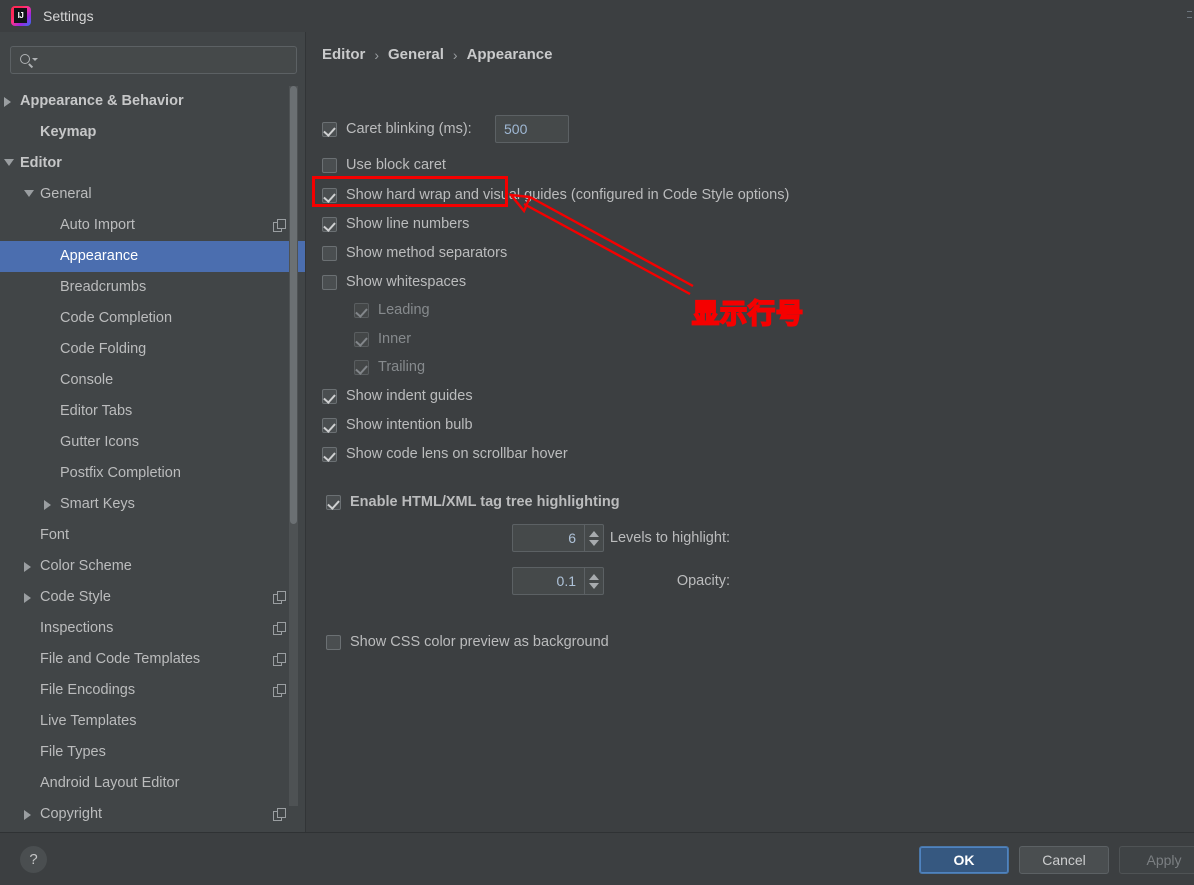  Describe the element at coordinates (597, 858) in the screenshot. I see `dialog-footer: ? OK Cancel Apply` at that location.